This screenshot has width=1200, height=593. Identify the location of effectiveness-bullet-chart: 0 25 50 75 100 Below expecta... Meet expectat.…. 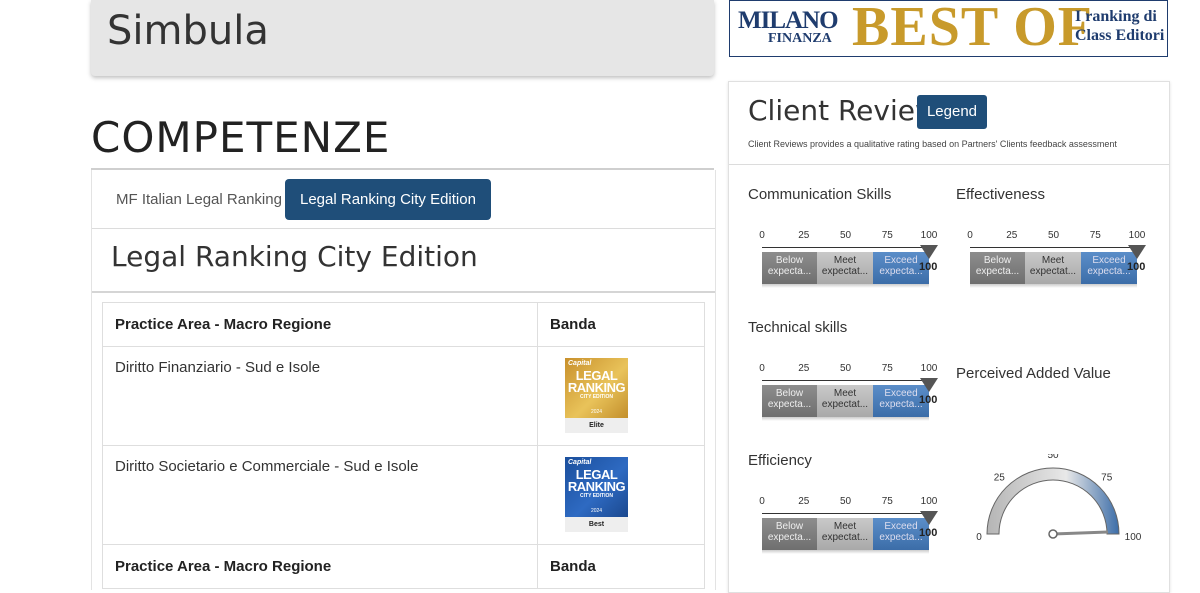
(1058, 260).